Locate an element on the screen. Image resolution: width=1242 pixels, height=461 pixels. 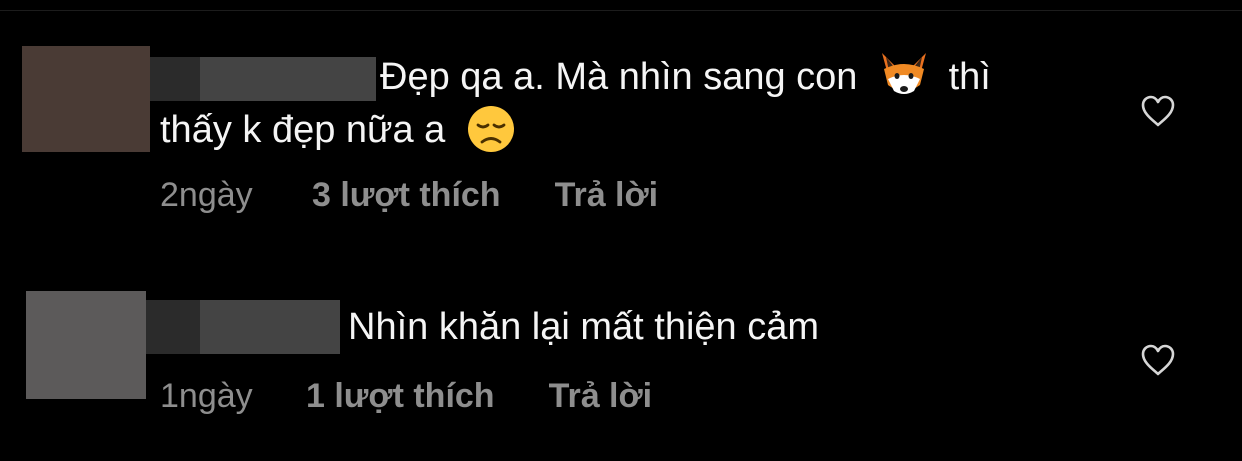
likes-count: 1 lượt thích is located at coordinates (400, 396).